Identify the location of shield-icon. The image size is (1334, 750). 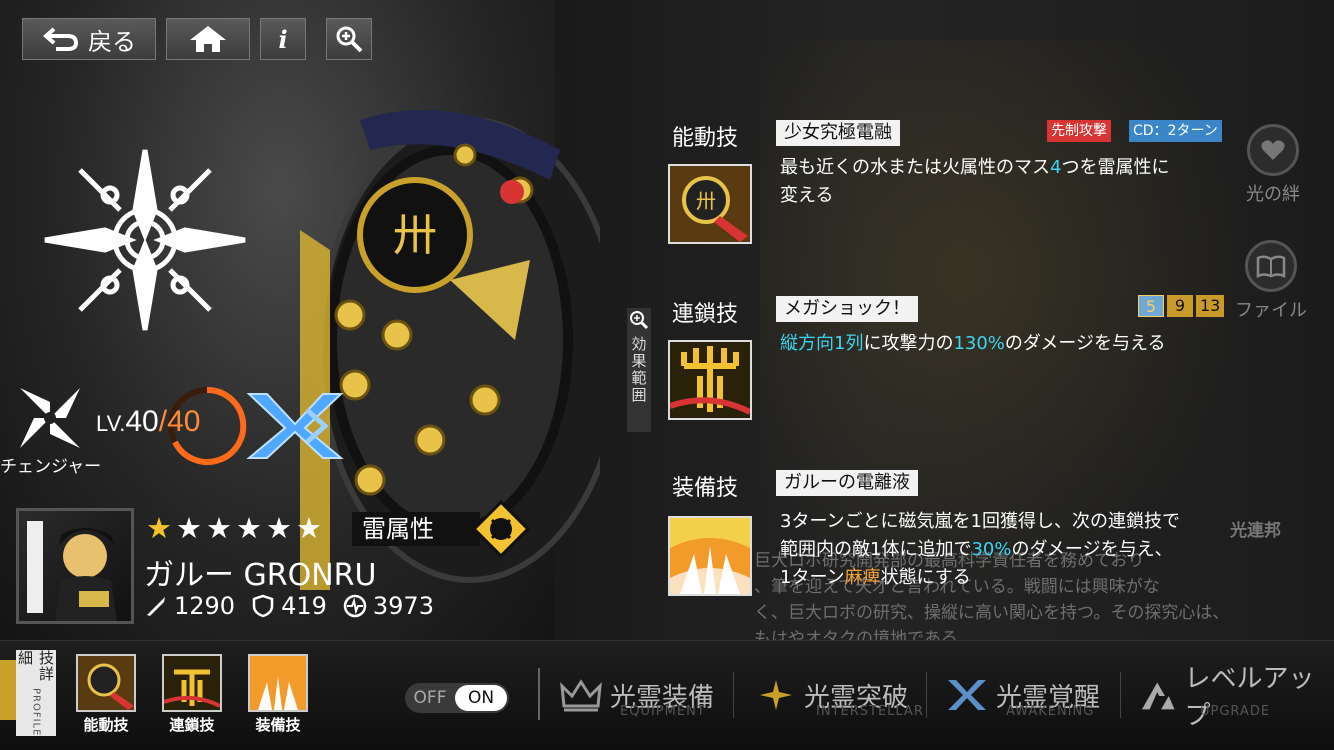
(263, 606).